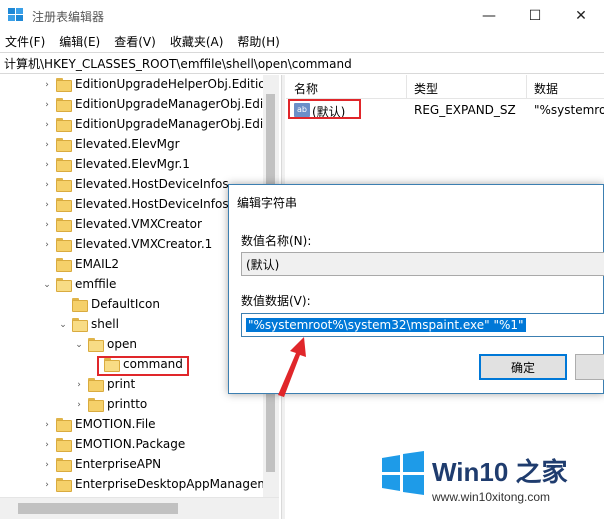  Describe the element at coordinates (546, 88) in the screenshot. I see `column-data: 数据` at that location.